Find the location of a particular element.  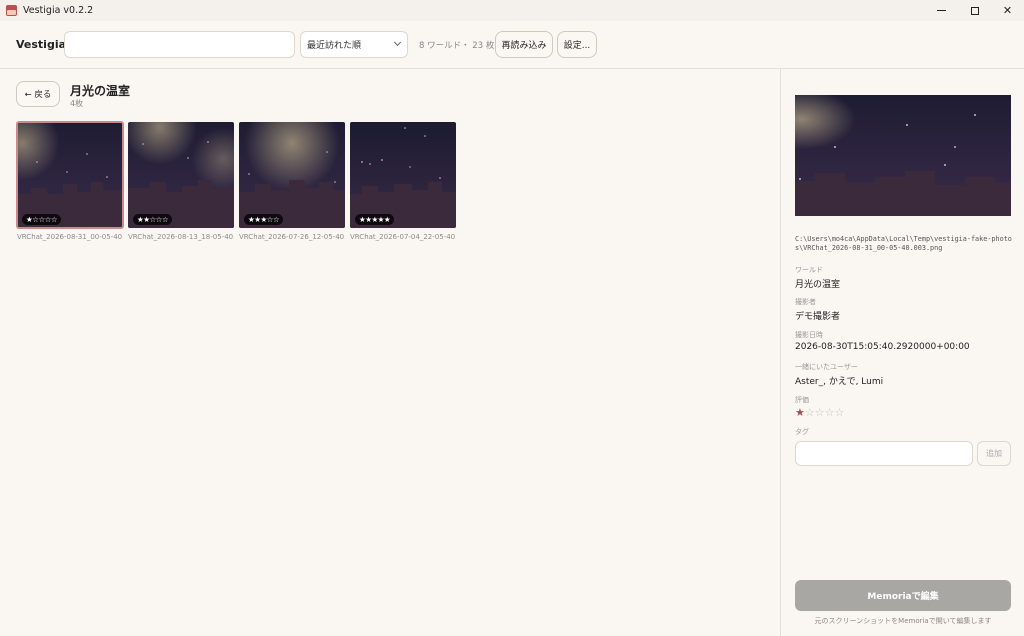

tag-input is located at coordinates (884, 453).